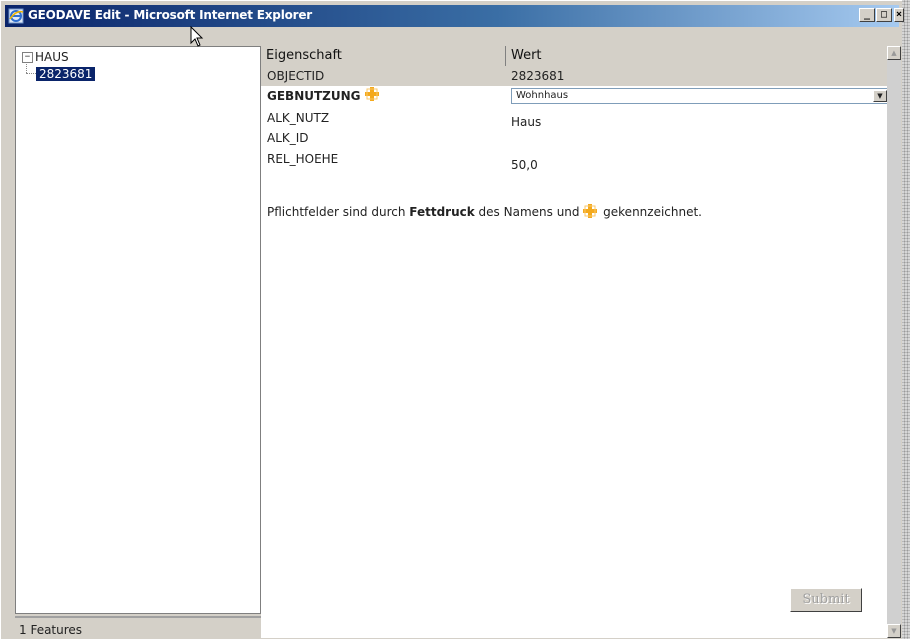  I want to click on property-name-text: GEBNUTZUNG, so click(314, 96).